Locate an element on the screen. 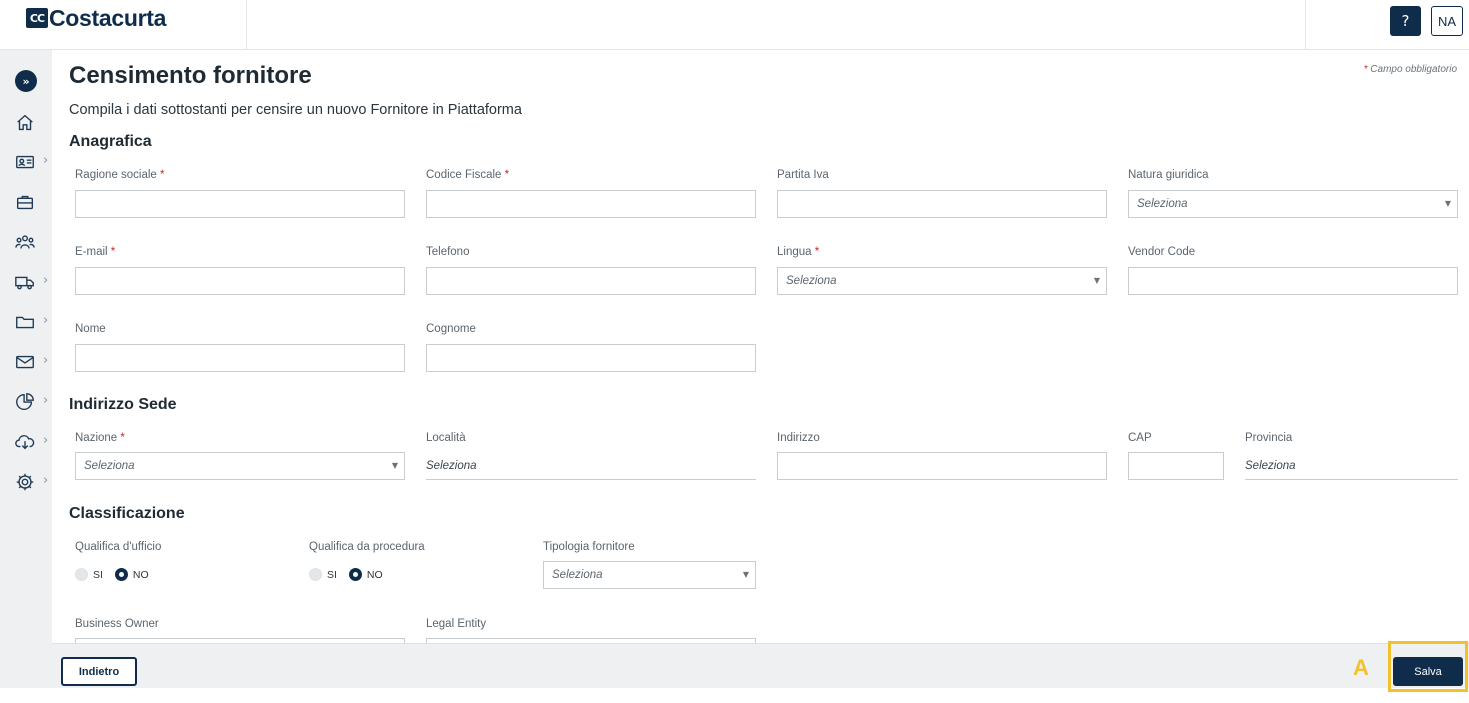 The image size is (1469, 703). tipologia-fornitore-value: Seleziona is located at coordinates (577, 575).